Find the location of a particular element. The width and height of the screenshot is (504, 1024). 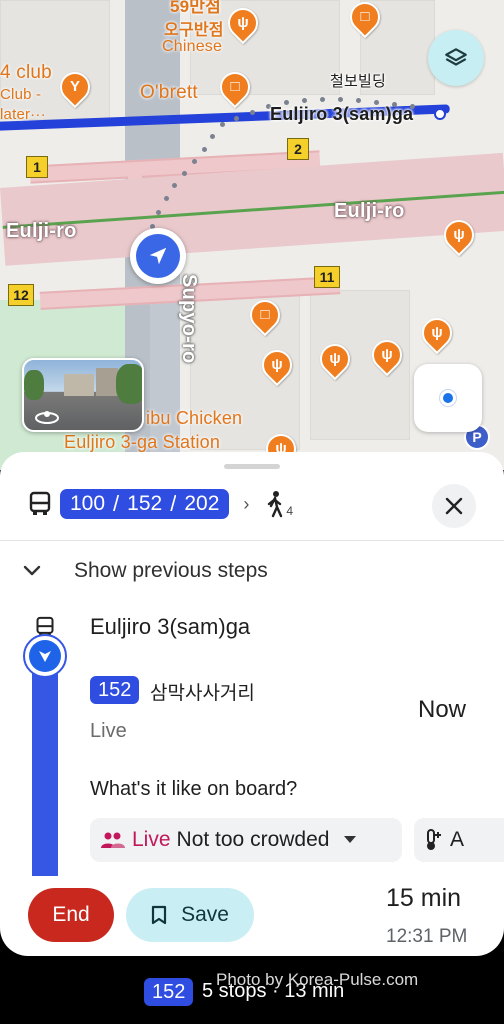

current-position-marker is located at coordinates (158, 256).